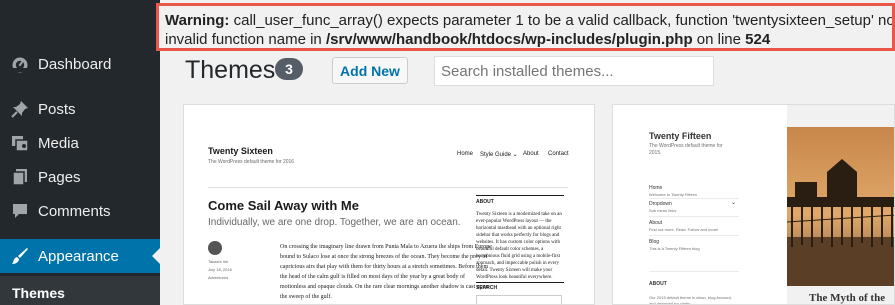 Image resolution: width=895 pixels, height=305 pixels. Describe the element at coordinates (57, 109) in the screenshot. I see `sidebar-item-label: Posts` at that location.